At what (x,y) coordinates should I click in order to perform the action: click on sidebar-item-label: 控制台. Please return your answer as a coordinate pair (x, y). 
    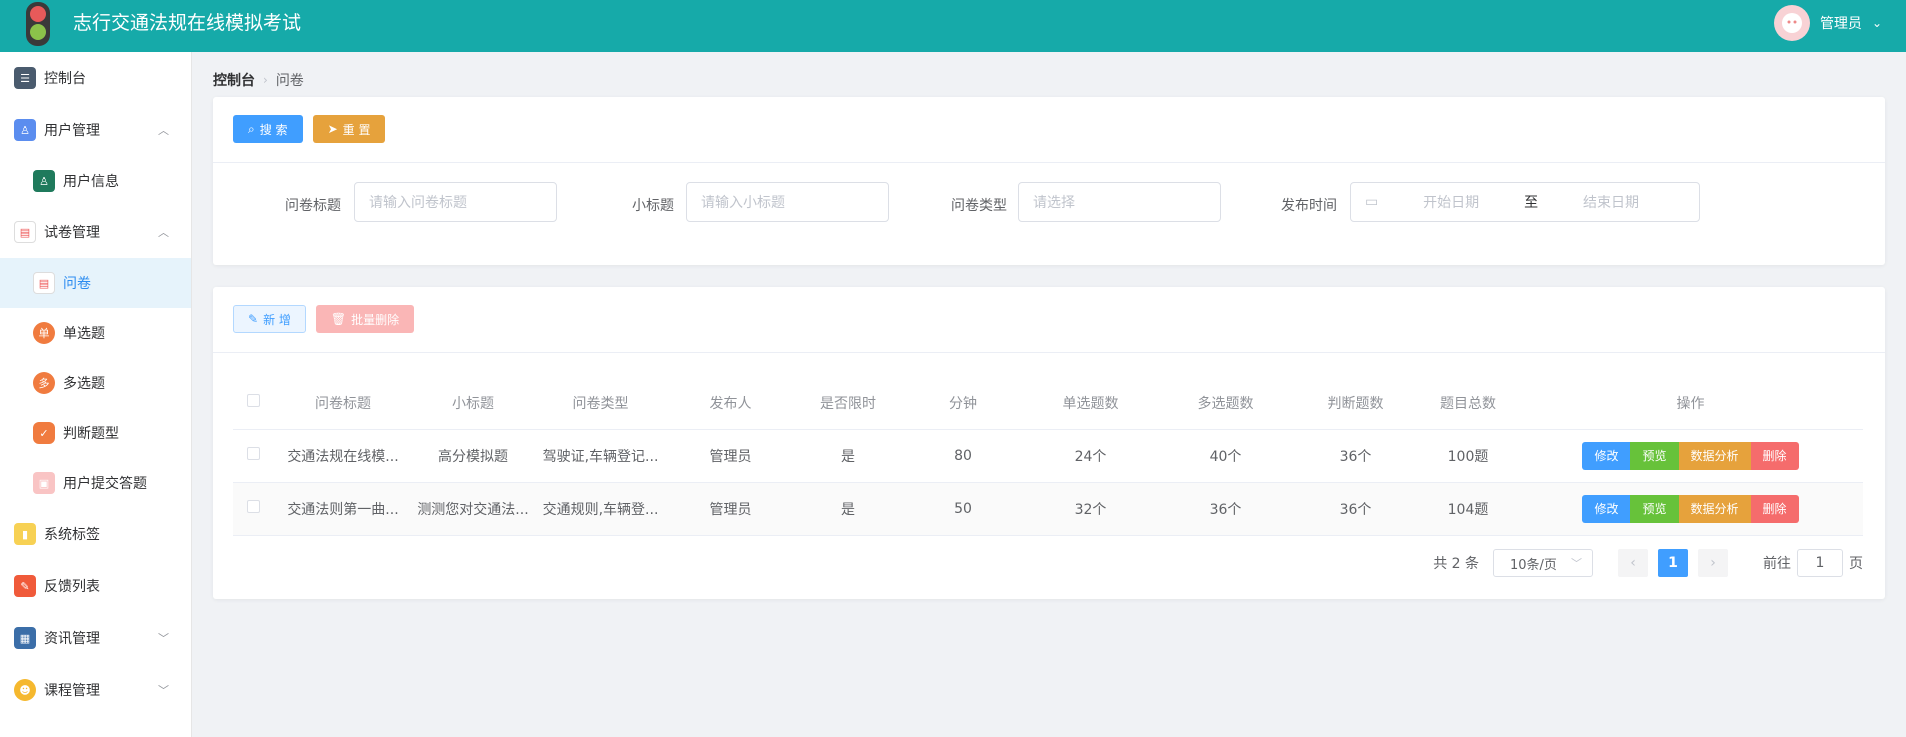
    Looking at the image, I should click on (65, 79).